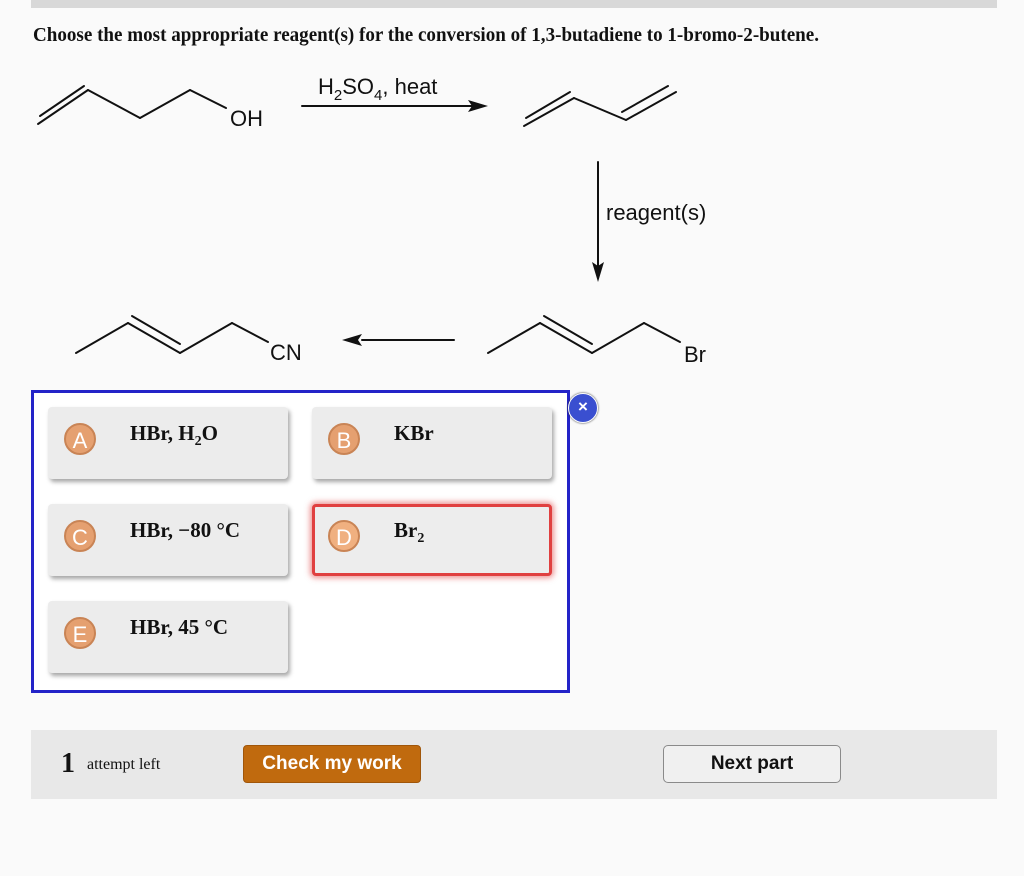 The image size is (1024, 876). What do you see at coordinates (583, 408) in the screenshot?
I see `close-icon: ×` at bounding box center [583, 408].